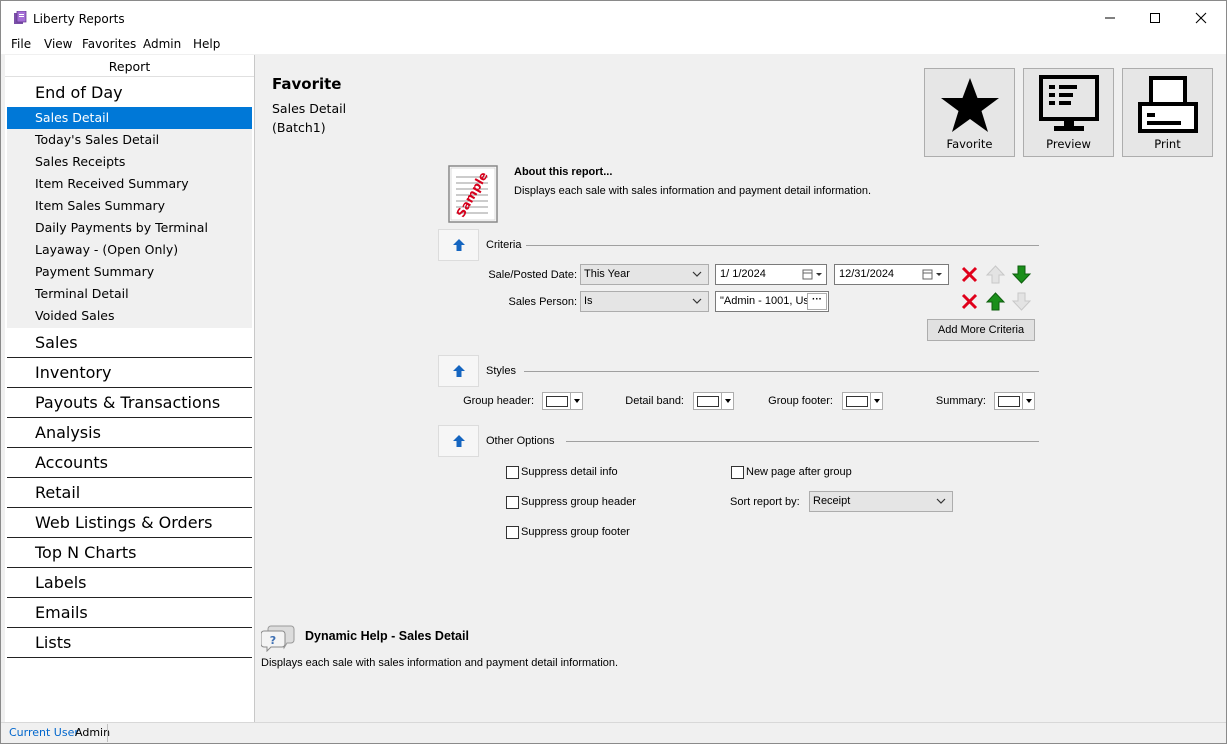 This screenshot has width=1227, height=744. I want to click on favorite-button: Favorite, so click(969, 112).